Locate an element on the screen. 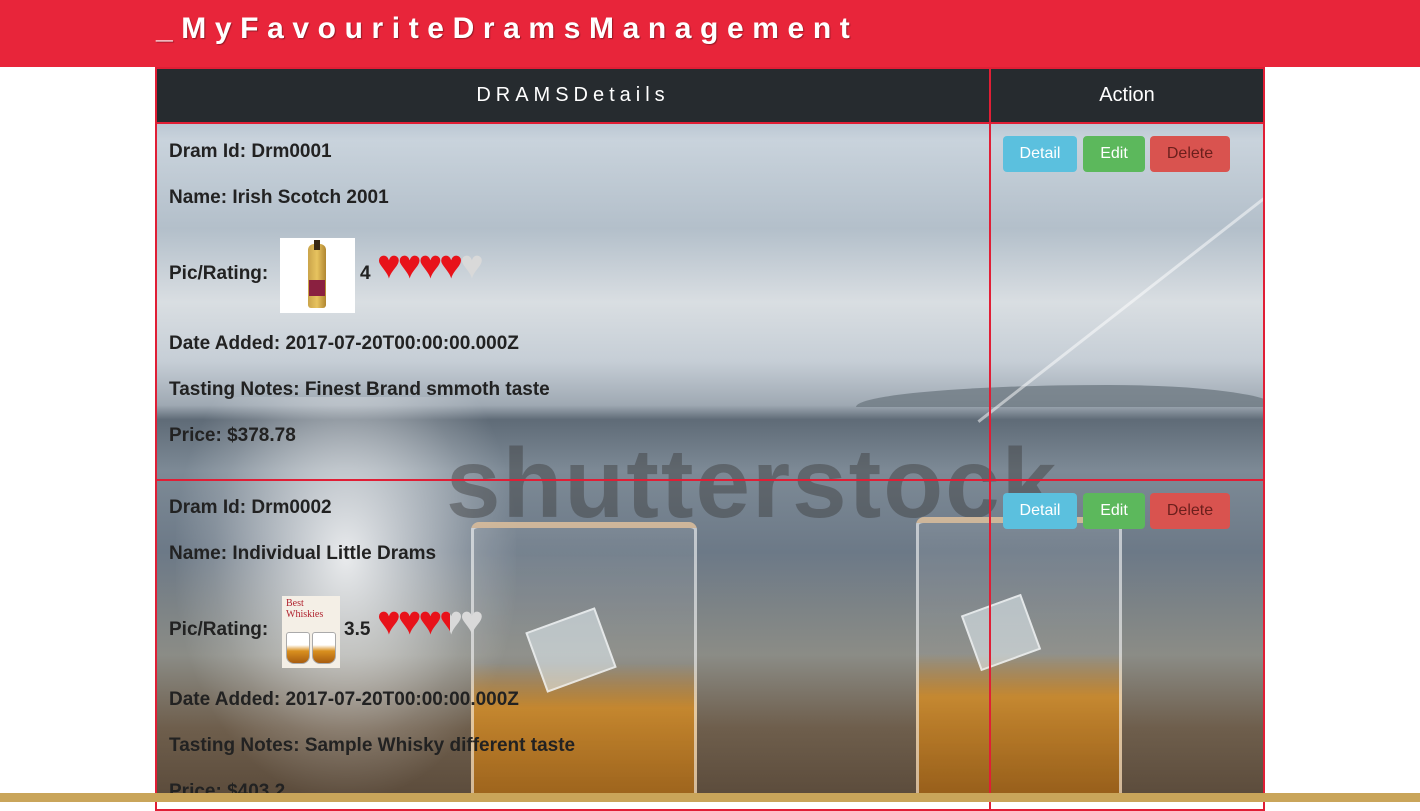 This screenshot has height=811, width=1420. rating-hearts: ♥♥♥♥♥♥ is located at coordinates (430, 621).